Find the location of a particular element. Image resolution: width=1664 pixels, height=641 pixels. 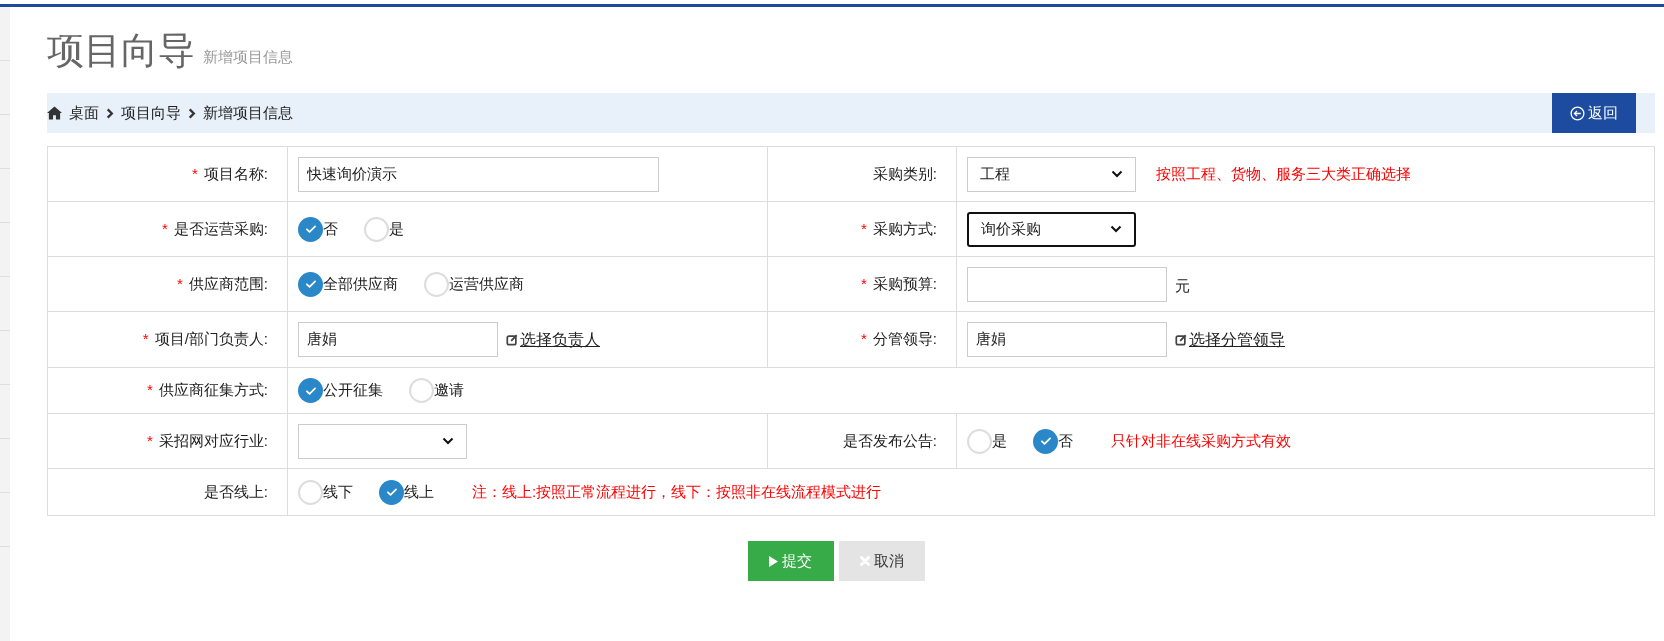

field-label: * 采购方式: is located at coordinates (899, 228).